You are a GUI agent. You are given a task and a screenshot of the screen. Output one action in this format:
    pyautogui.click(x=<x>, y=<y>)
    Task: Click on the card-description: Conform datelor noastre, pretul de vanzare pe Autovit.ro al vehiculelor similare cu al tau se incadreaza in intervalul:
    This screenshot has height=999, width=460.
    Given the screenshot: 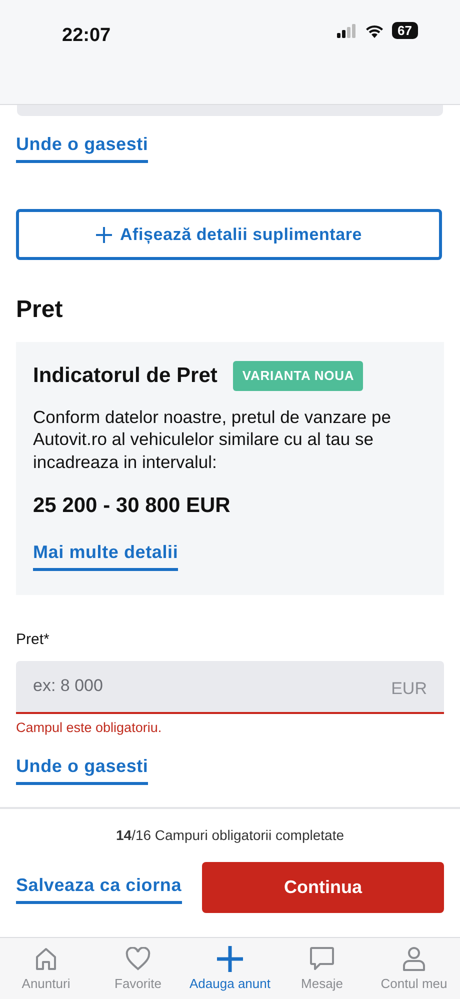 What is the action you would take?
    pyautogui.click(x=212, y=440)
    